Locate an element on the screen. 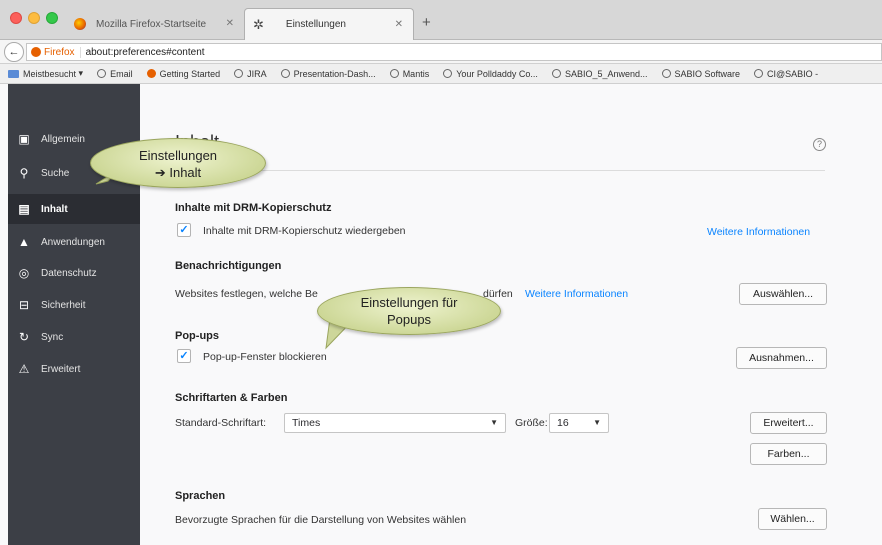 The height and width of the screenshot is (545, 882). callout-settings-content: Einstellungen ➔ Inhalt is located at coordinates (178, 163).